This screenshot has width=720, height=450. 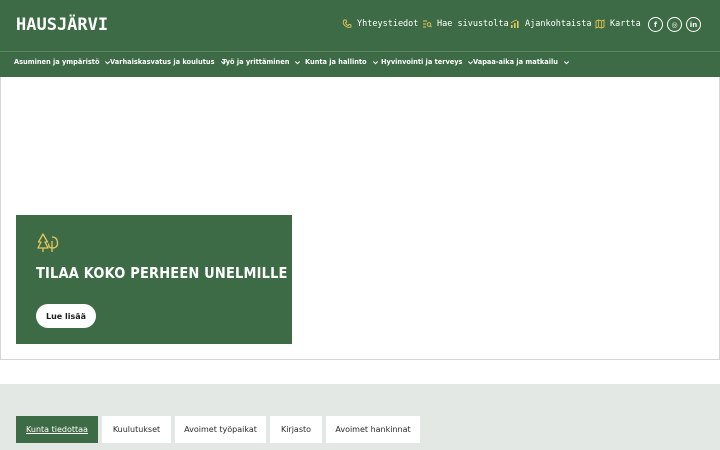 What do you see at coordinates (57, 429) in the screenshot?
I see `tab-municipal-news: Kunta tiedottaa` at bounding box center [57, 429].